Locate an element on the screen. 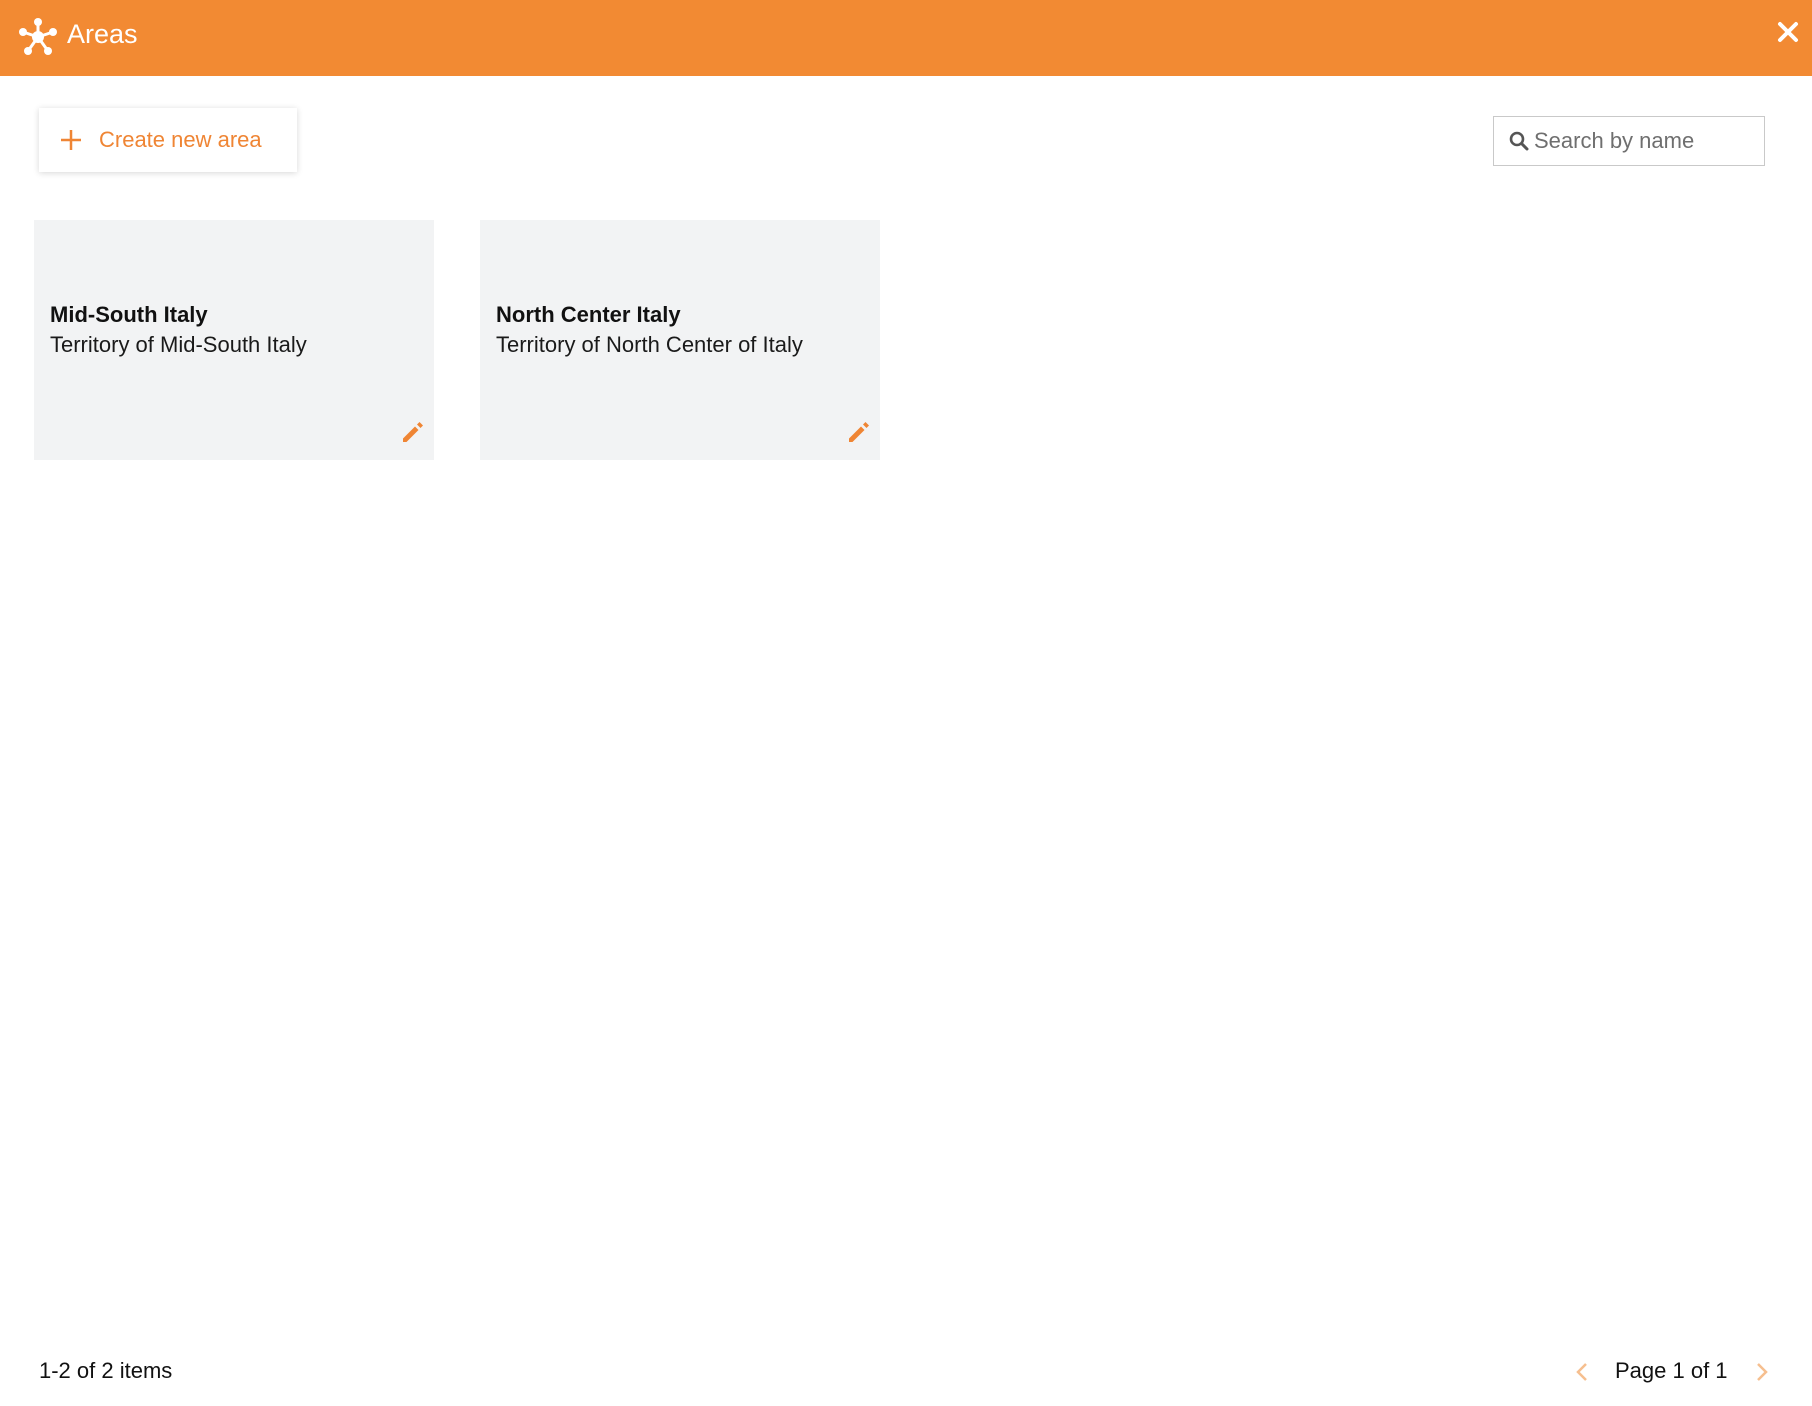  search-box is located at coordinates (1629, 141).